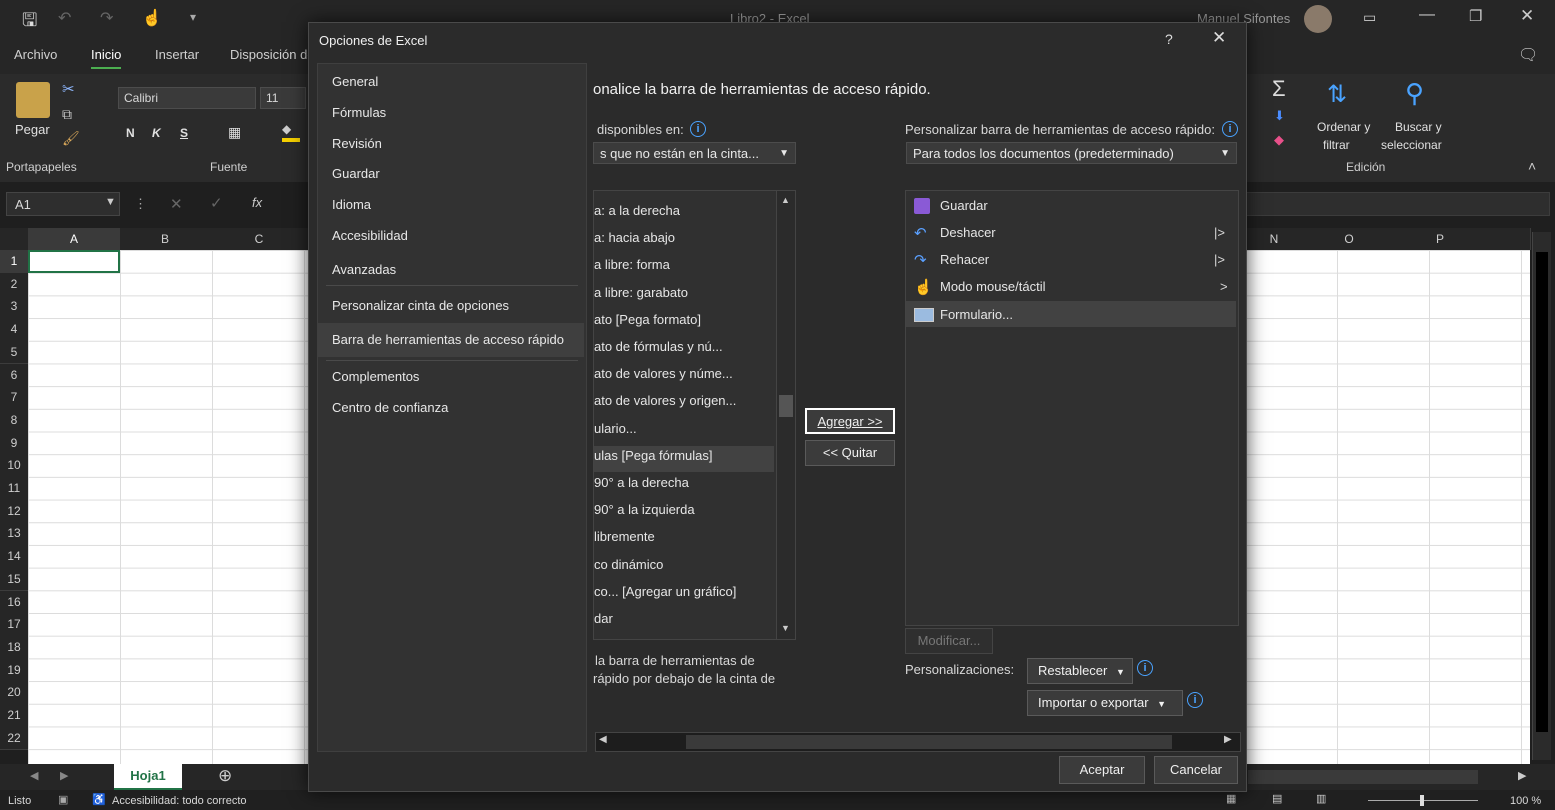 Image resolution: width=1555 pixels, height=810 pixels. What do you see at coordinates (14, 579) in the screenshot?
I see `row-header: 15` at bounding box center [14, 579].